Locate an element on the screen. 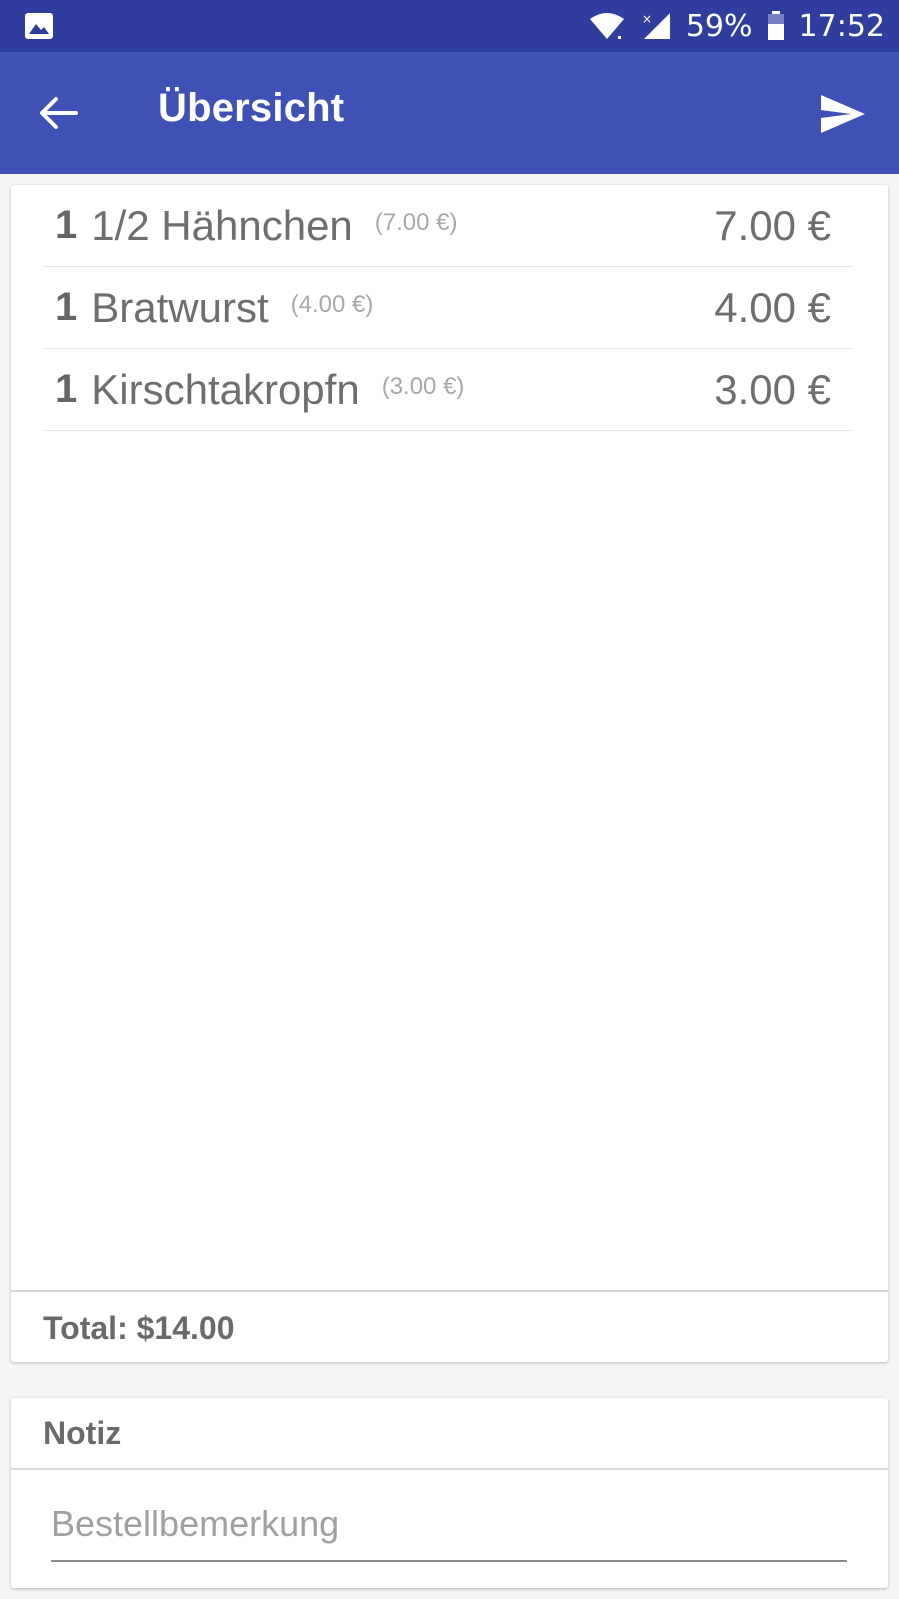 The width and height of the screenshot is (899, 1599). back-button is located at coordinates (58, 113).